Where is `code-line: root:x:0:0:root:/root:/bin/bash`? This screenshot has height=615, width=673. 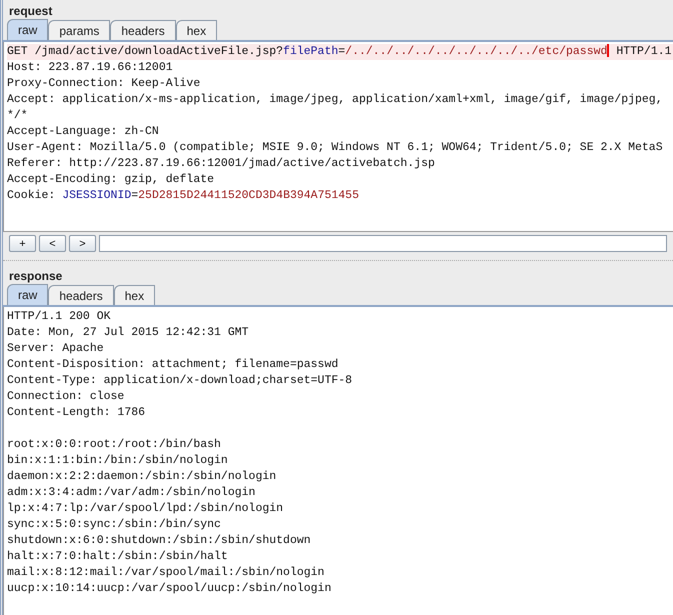 code-line: root:x:0:0:root:/root:/bin/bash is located at coordinates (114, 445).